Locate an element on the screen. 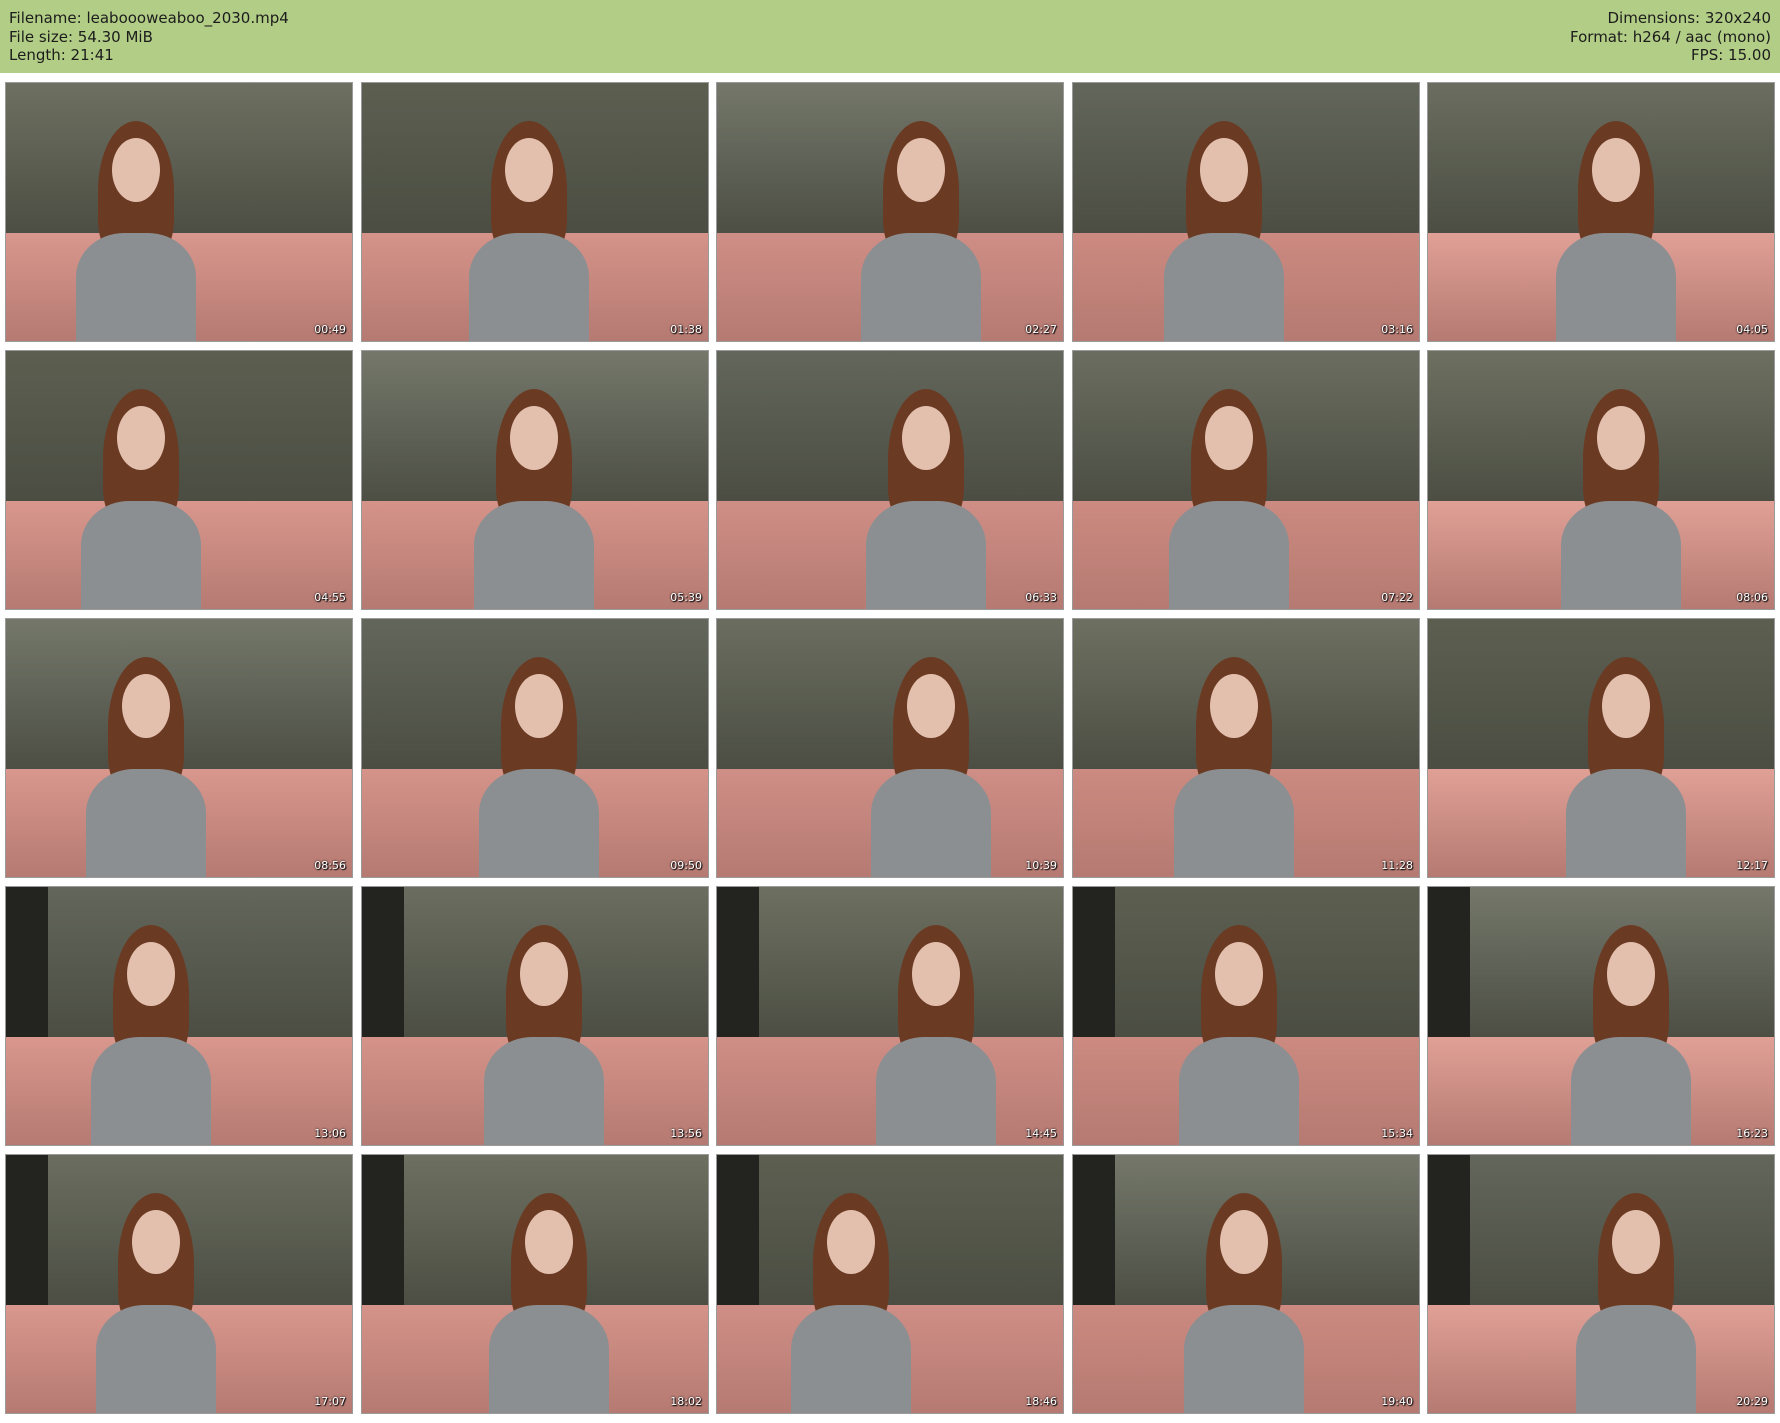 This screenshot has width=1780, height=1423. thumbnail-timestamp: 00:49 is located at coordinates (330, 329).